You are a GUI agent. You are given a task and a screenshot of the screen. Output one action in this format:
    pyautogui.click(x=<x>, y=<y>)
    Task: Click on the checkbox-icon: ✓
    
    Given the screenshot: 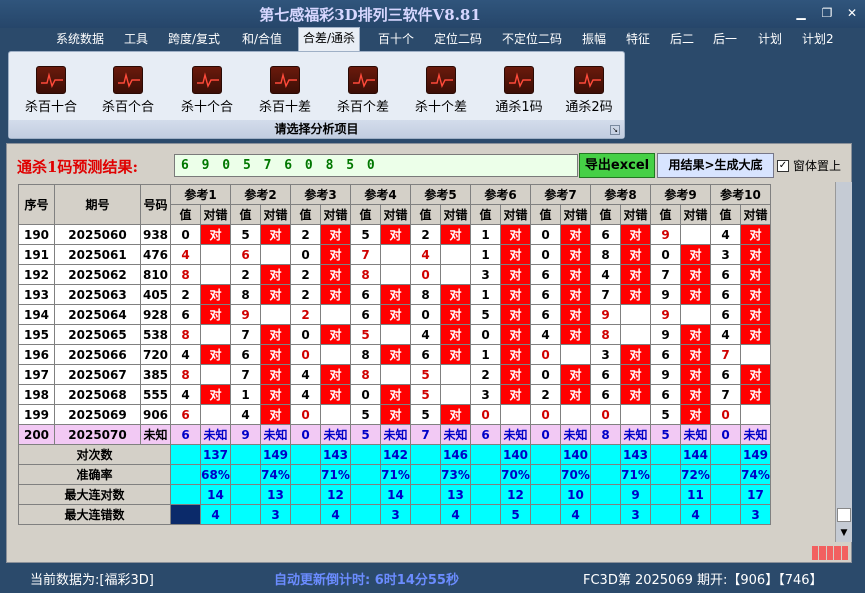 What is the action you would take?
    pyautogui.click(x=783, y=165)
    